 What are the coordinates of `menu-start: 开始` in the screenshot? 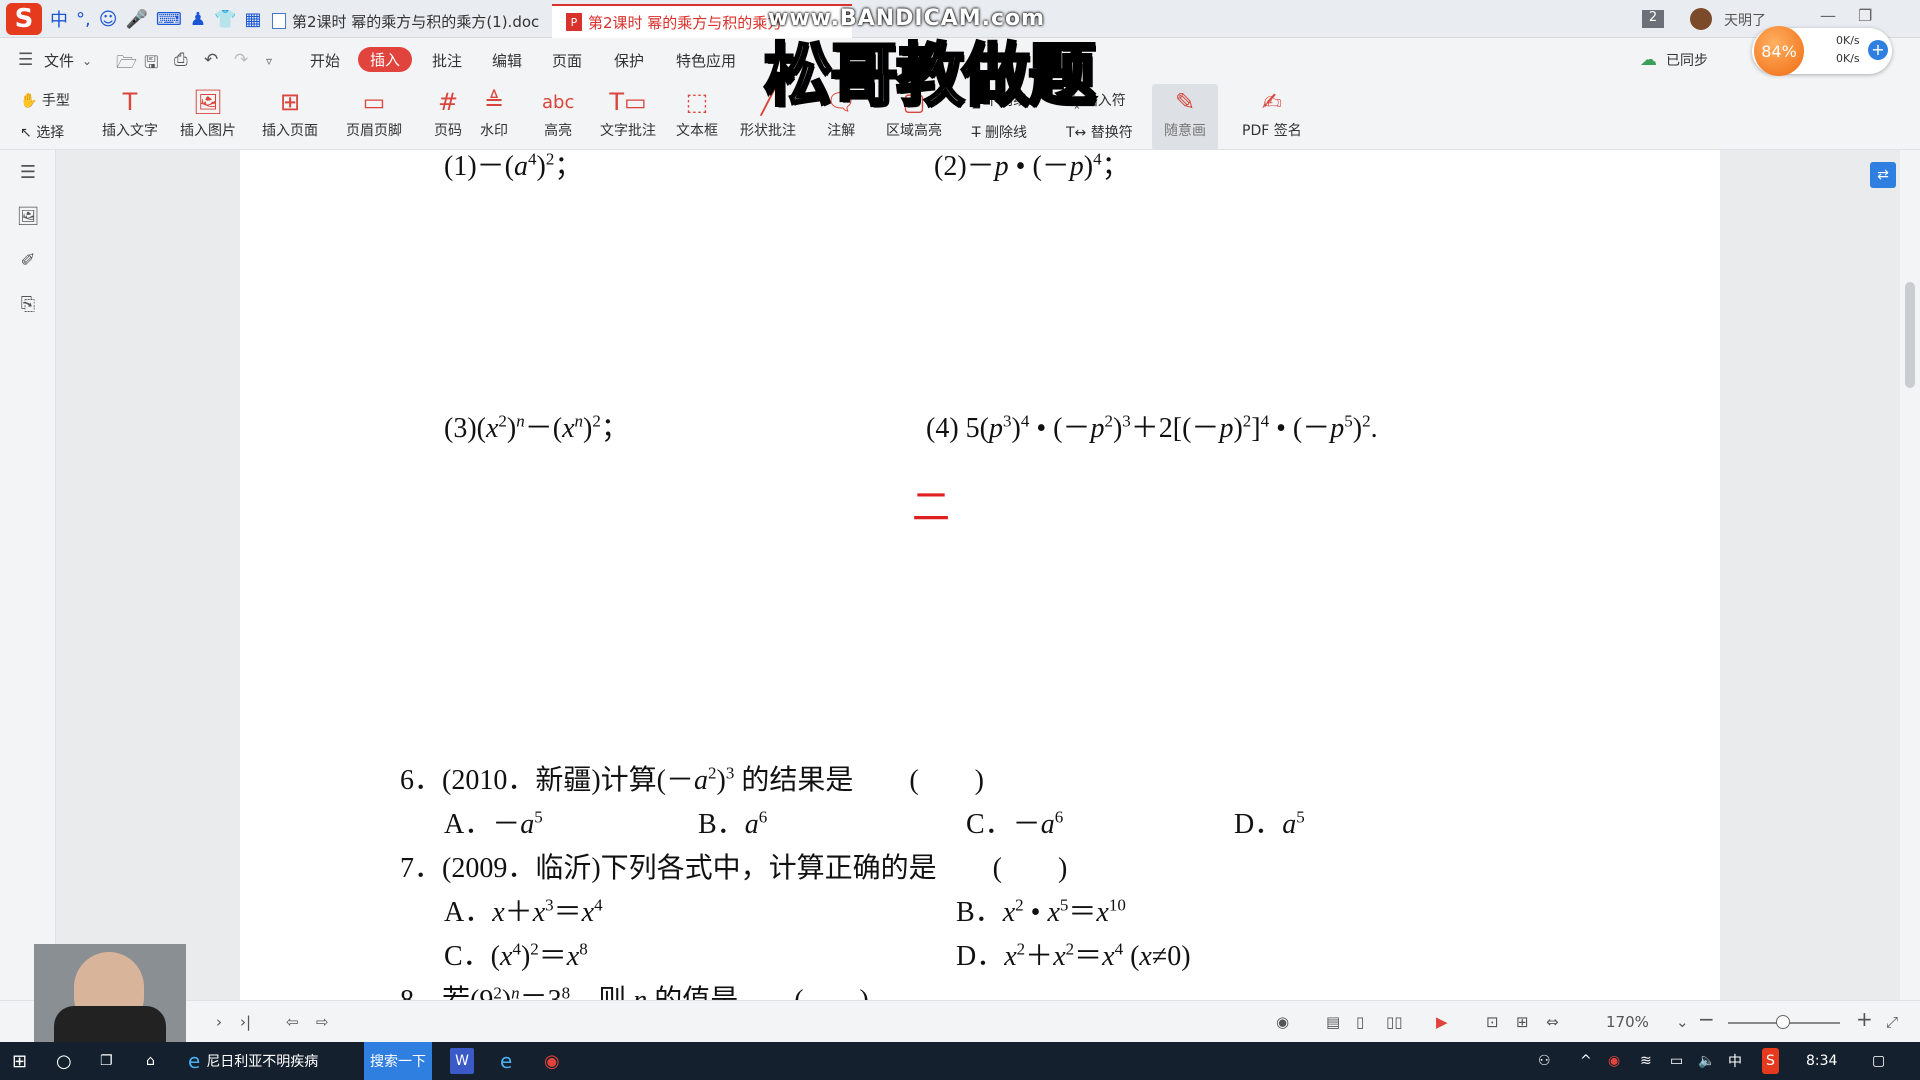 It's located at (325, 60).